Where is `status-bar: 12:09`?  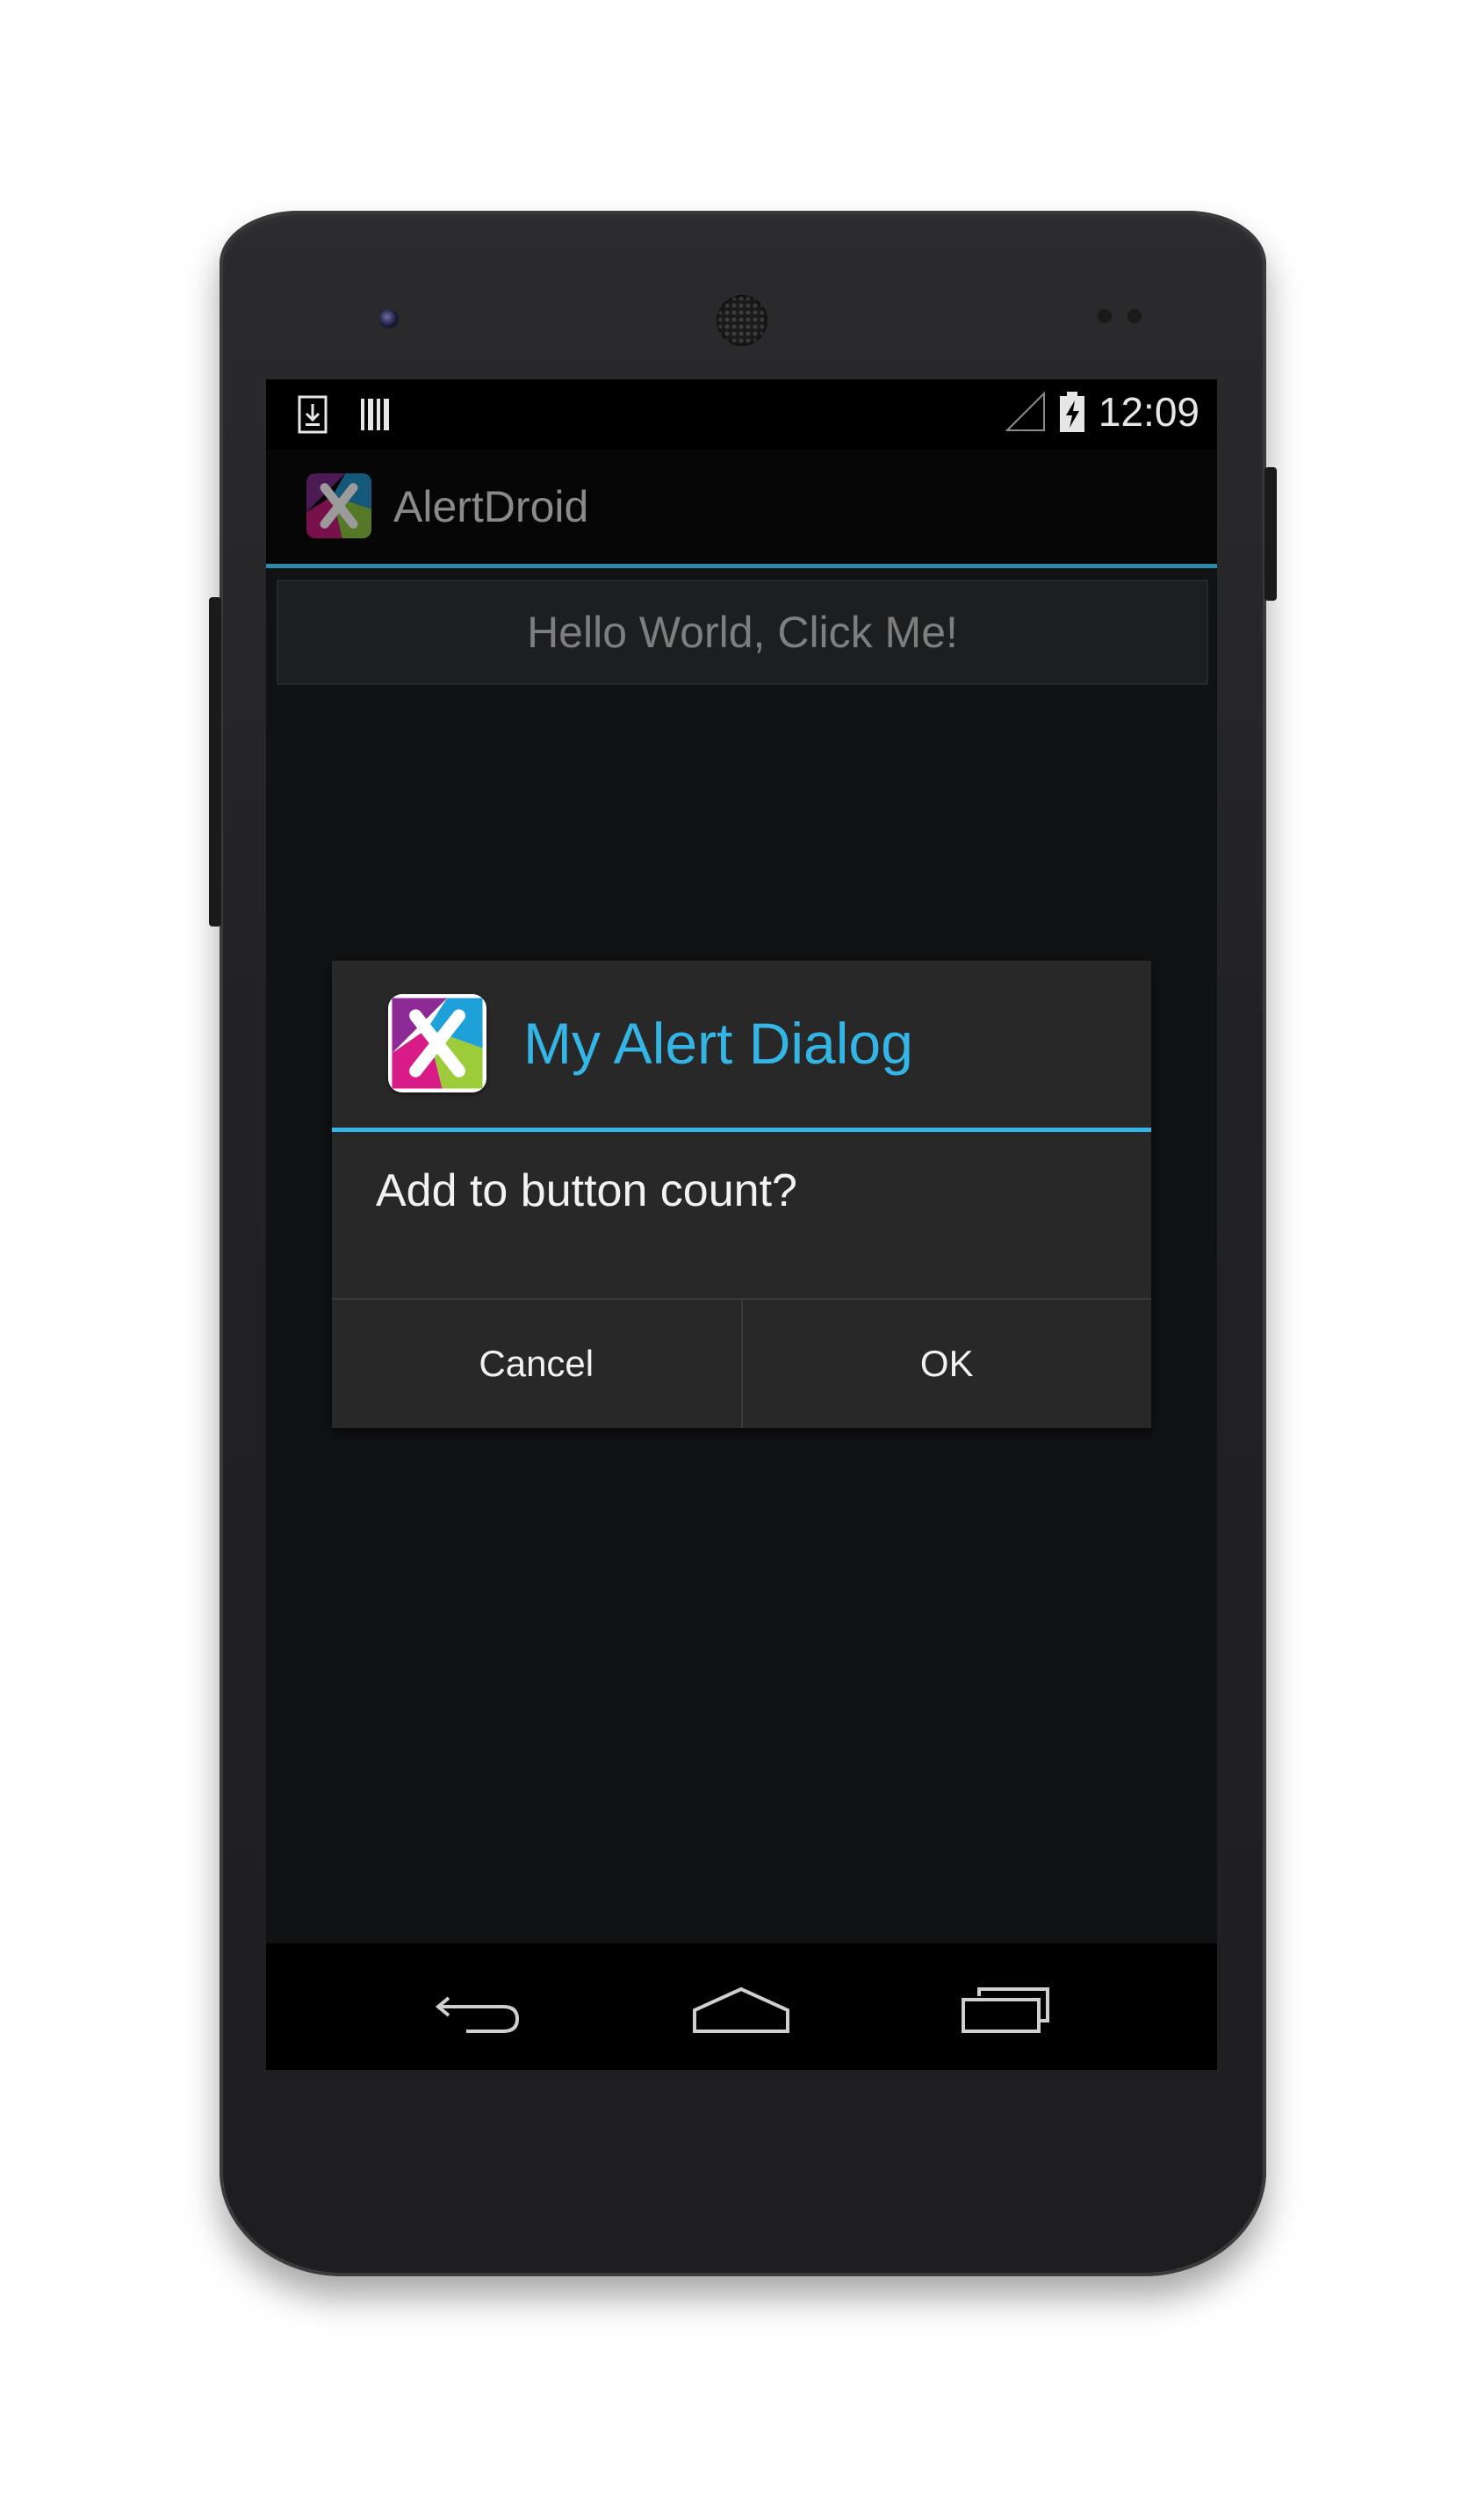
status-bar: 12:09 is located at coordinates (741, 414).